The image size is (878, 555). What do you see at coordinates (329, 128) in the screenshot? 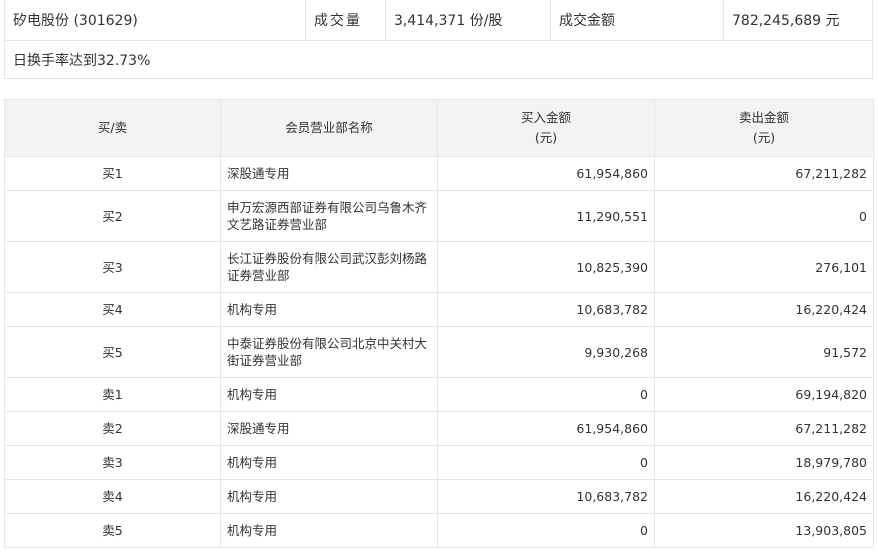
I see `header-member: 会员营业部名称` at bounding box center [329, 128].